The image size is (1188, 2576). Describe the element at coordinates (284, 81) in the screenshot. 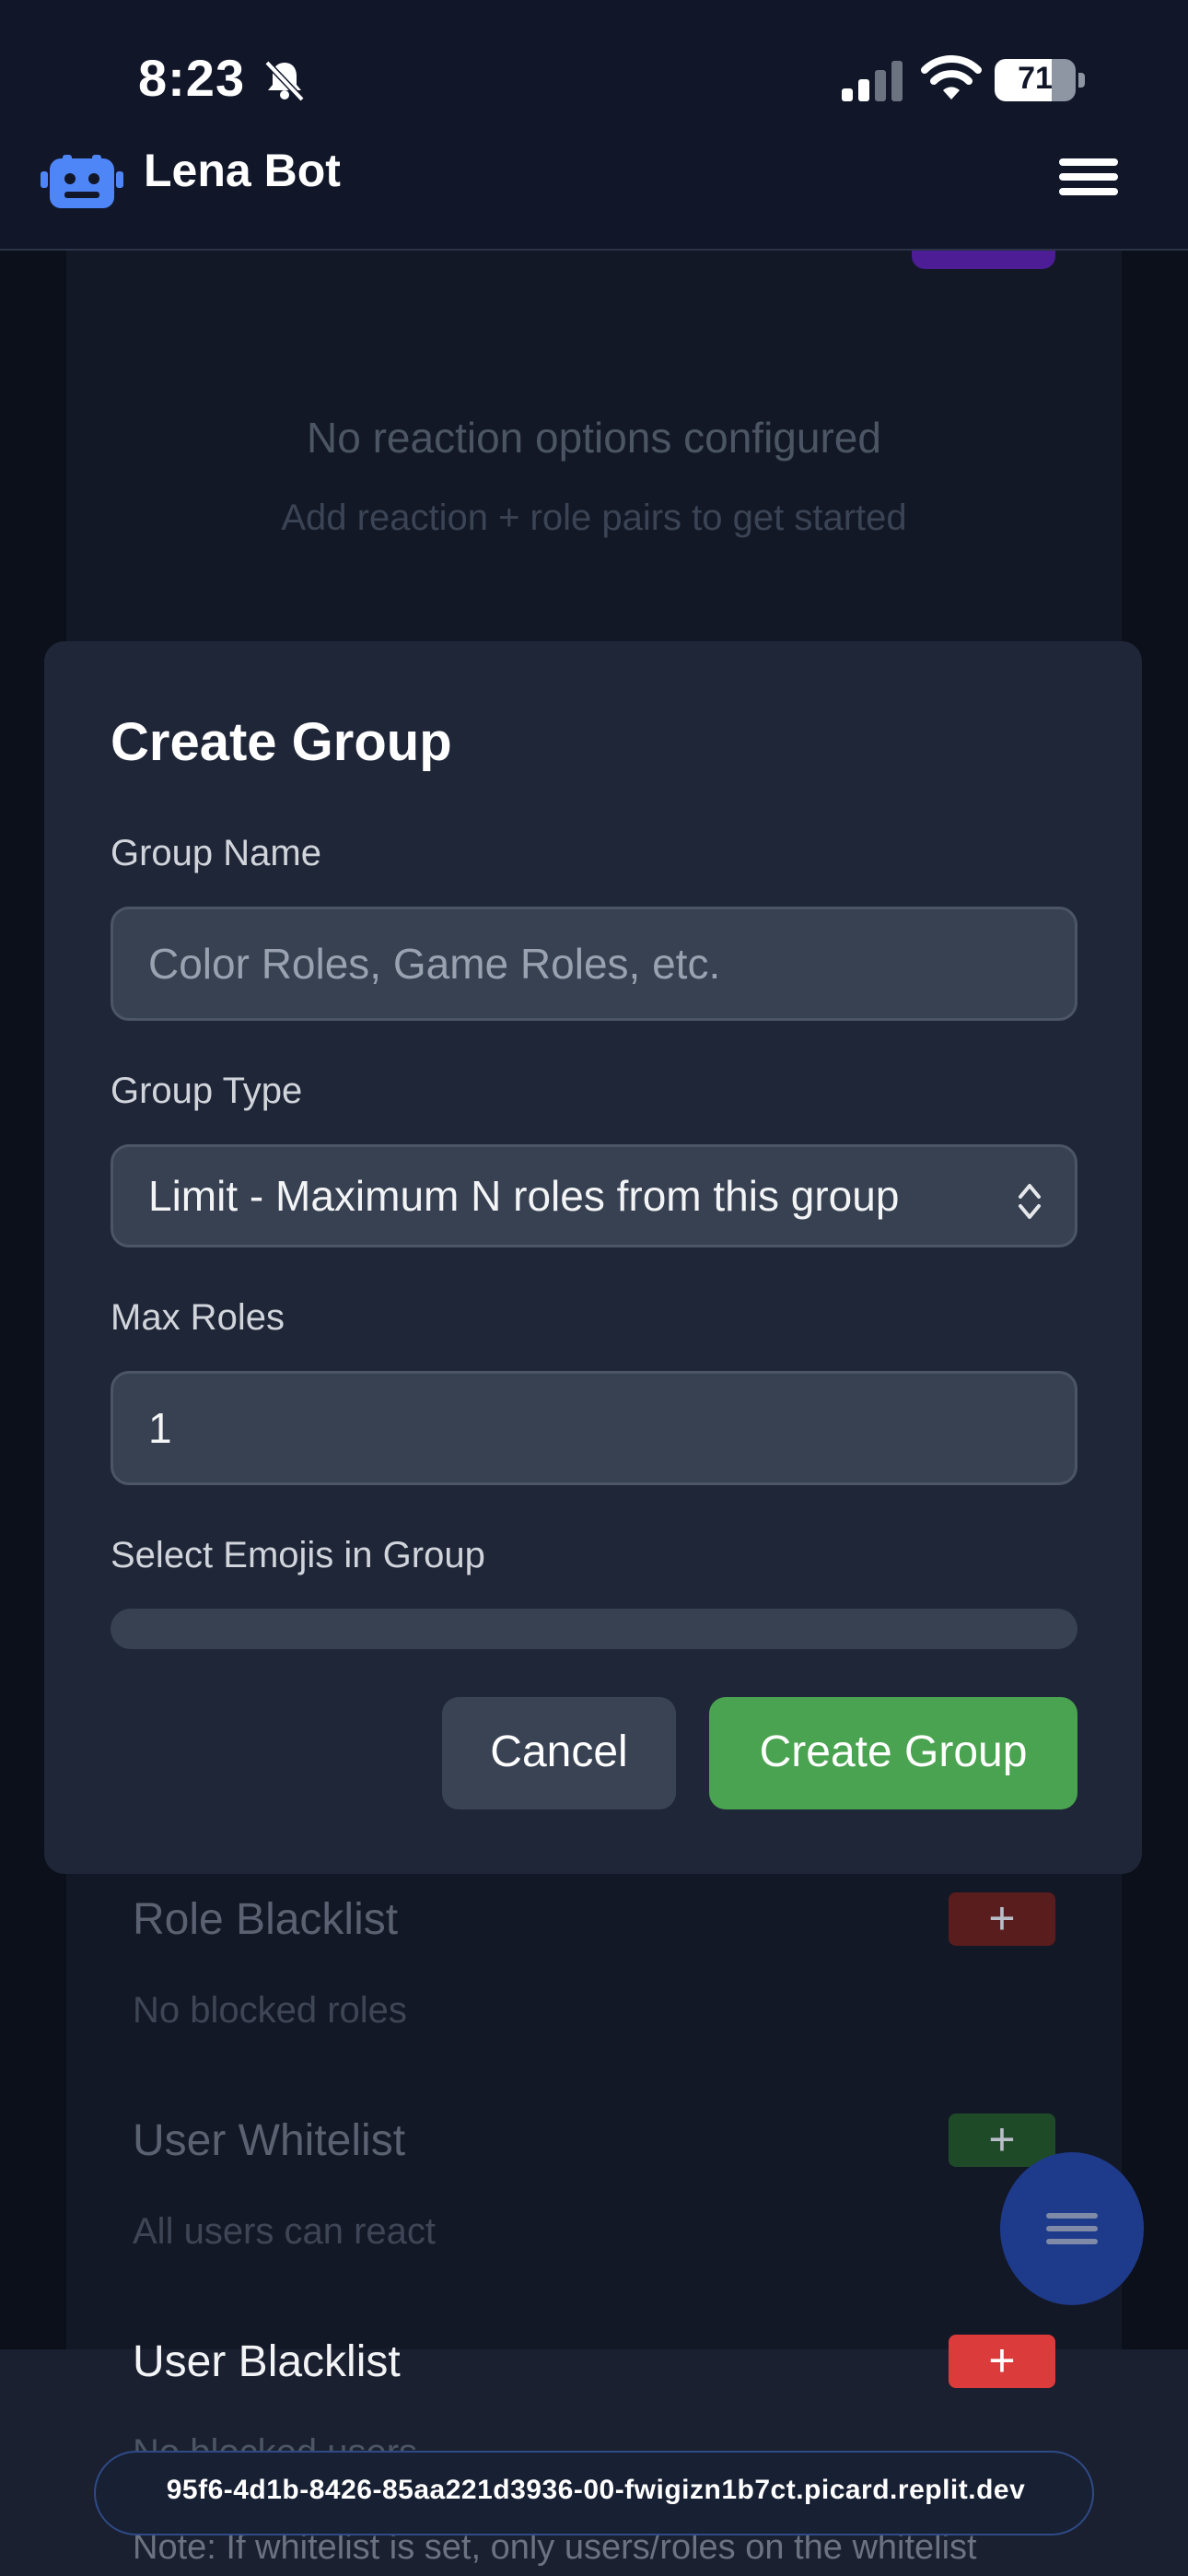

I see `bell-slash-icon` at that location.